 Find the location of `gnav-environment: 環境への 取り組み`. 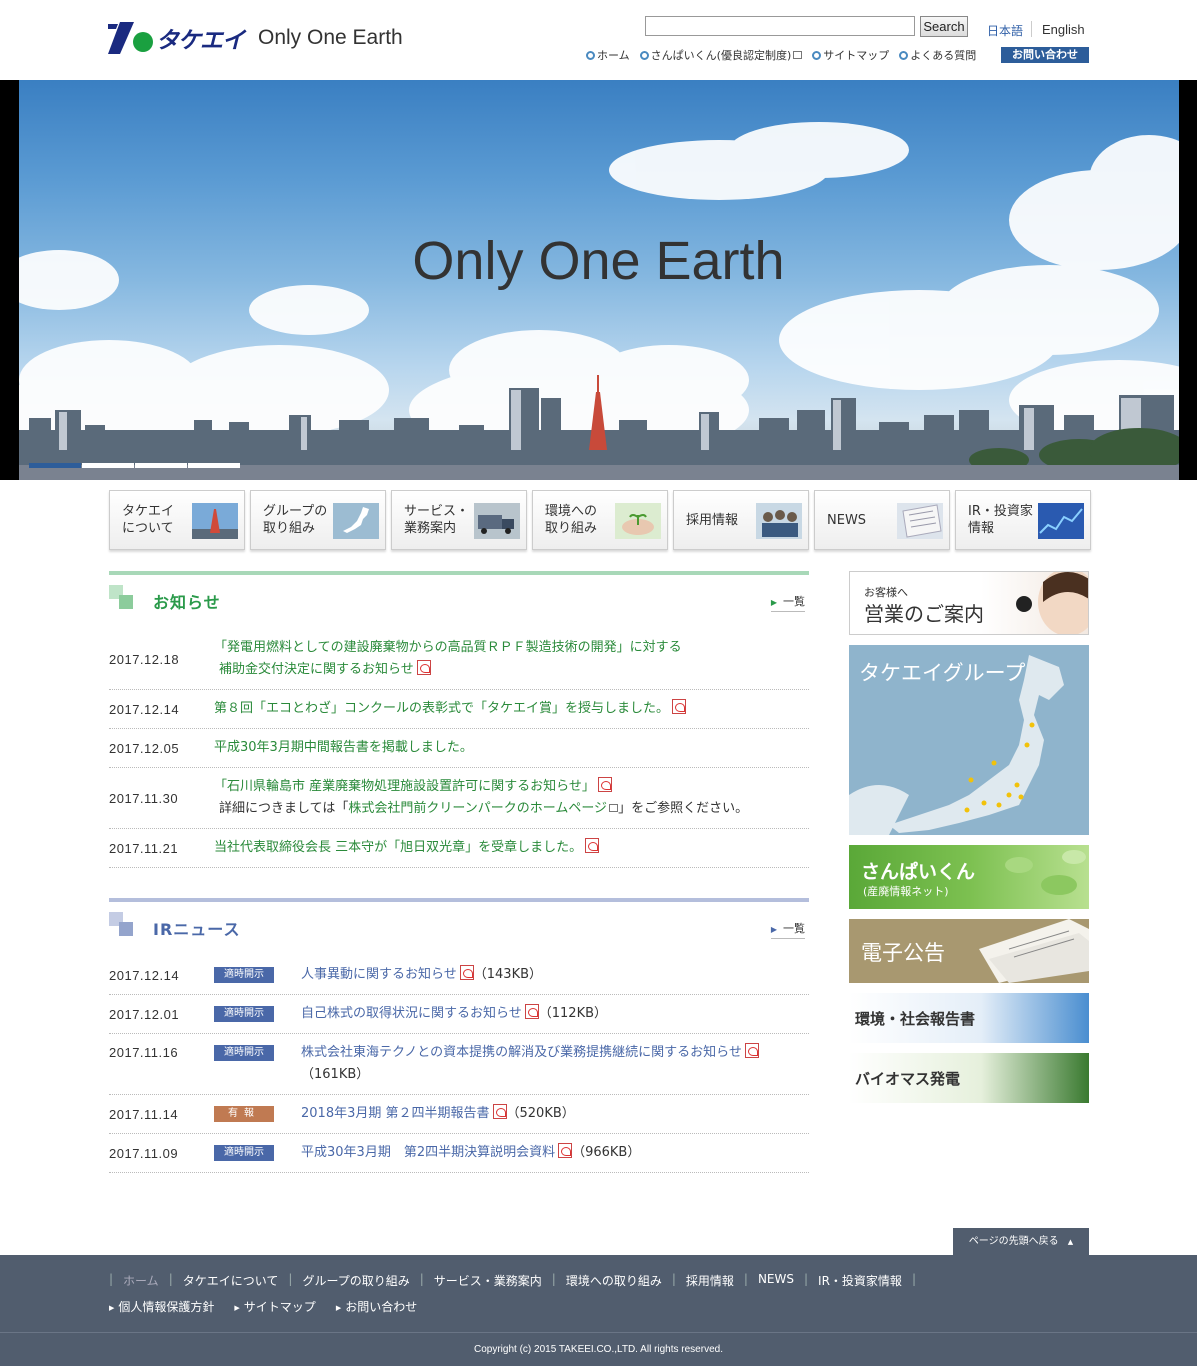

gnav-environment: 環境への 取り組み is located at coordinates (600, 520).